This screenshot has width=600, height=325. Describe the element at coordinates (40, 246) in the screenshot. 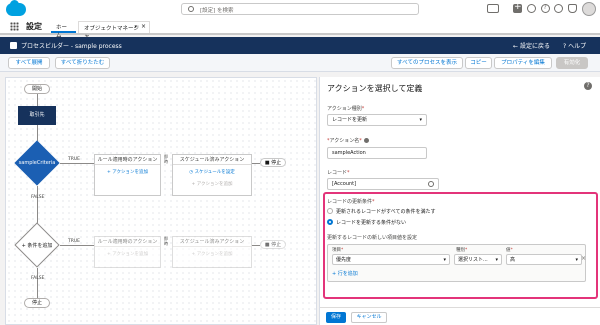

I see `add-criteria-label: 条件を追加` at that location.